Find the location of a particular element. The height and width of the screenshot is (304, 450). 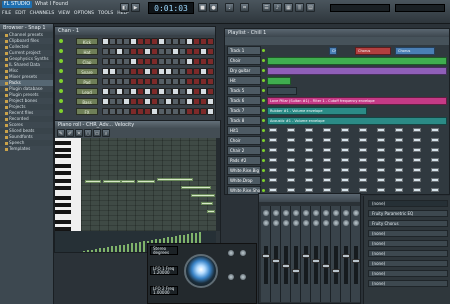

stepseq-view-icon: ▦ is located at coordinates (288, 7).